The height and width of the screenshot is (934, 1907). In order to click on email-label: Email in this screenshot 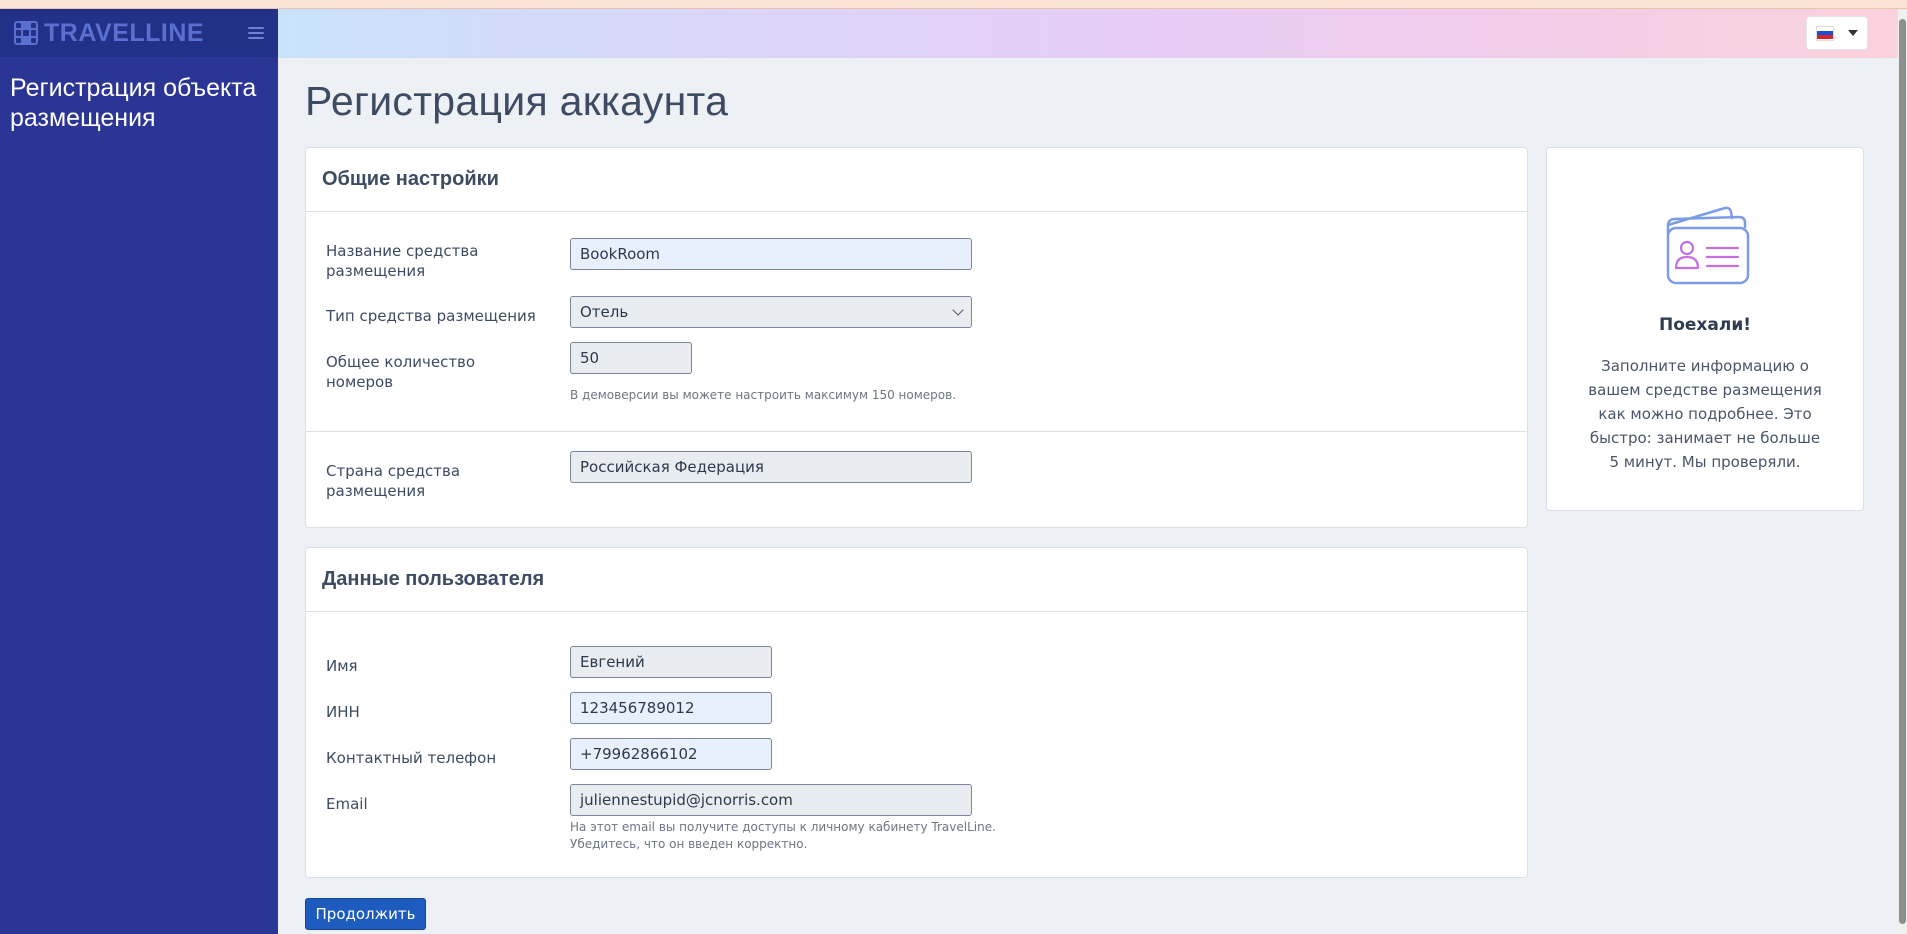, I will do `click(347, 804)`.